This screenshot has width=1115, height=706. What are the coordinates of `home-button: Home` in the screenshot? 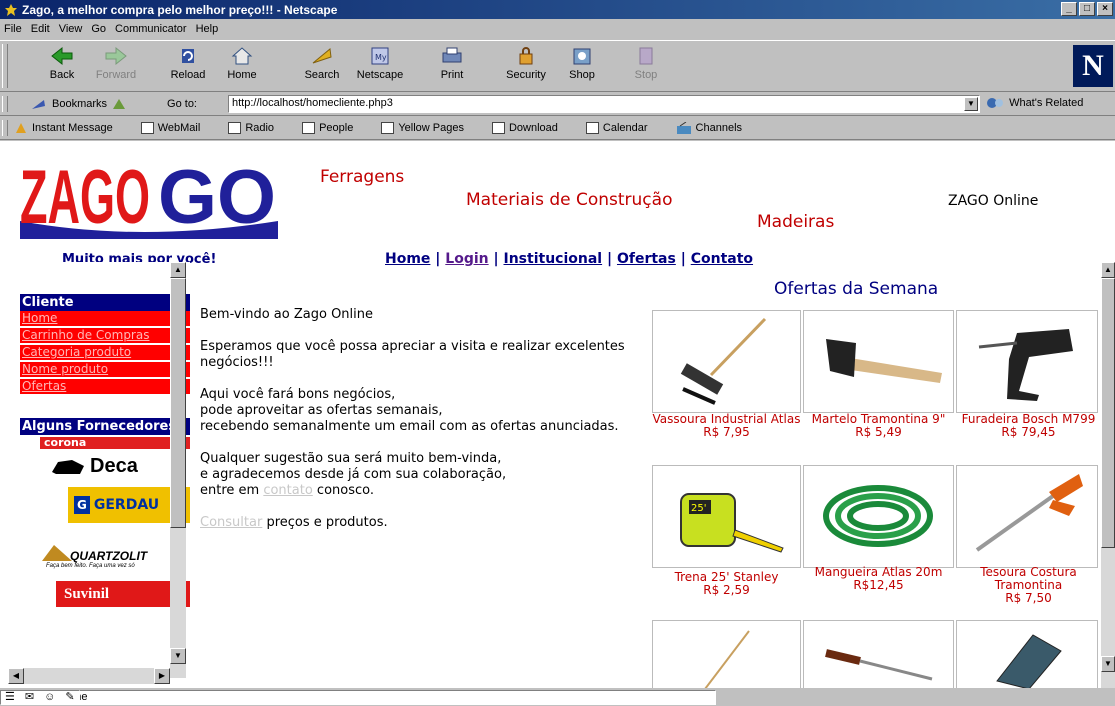 It's located at (242, 67).